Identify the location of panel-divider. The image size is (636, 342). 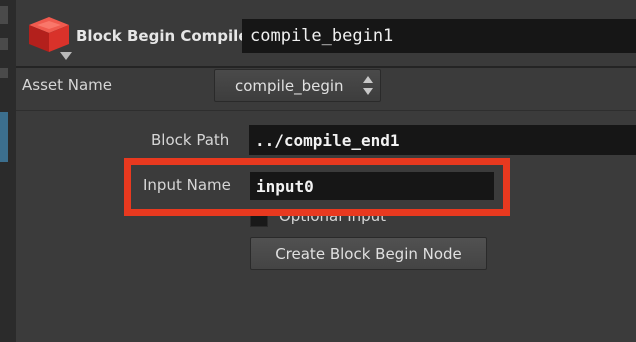
(326, 110).